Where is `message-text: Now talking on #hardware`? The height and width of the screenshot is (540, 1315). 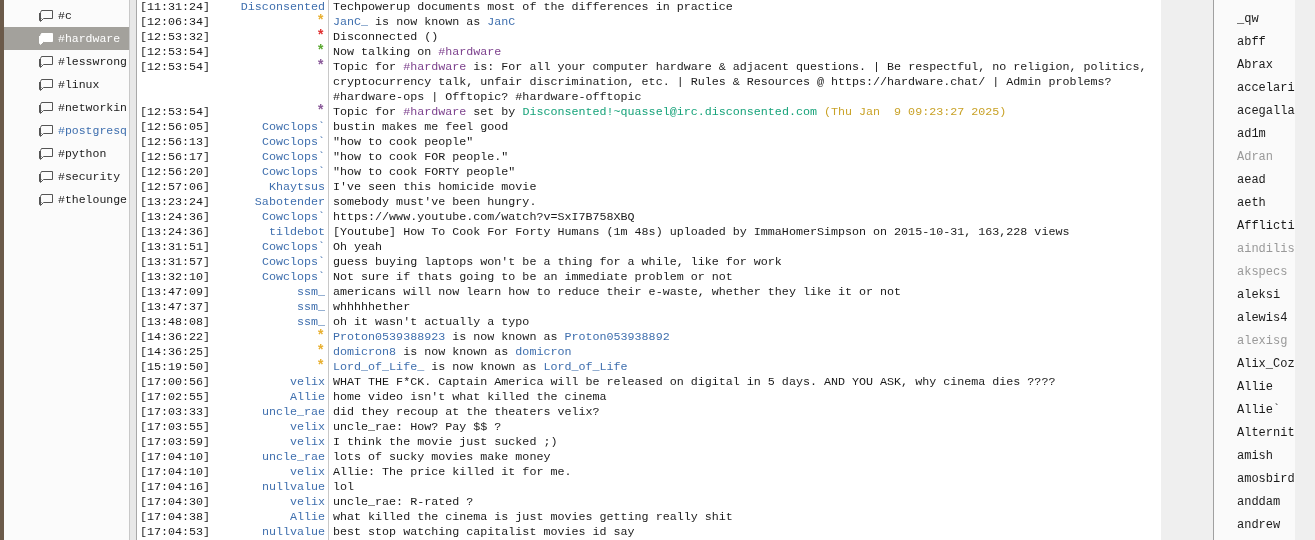 message-text: Now talking on #hardware is located at coordinates (417, 52).